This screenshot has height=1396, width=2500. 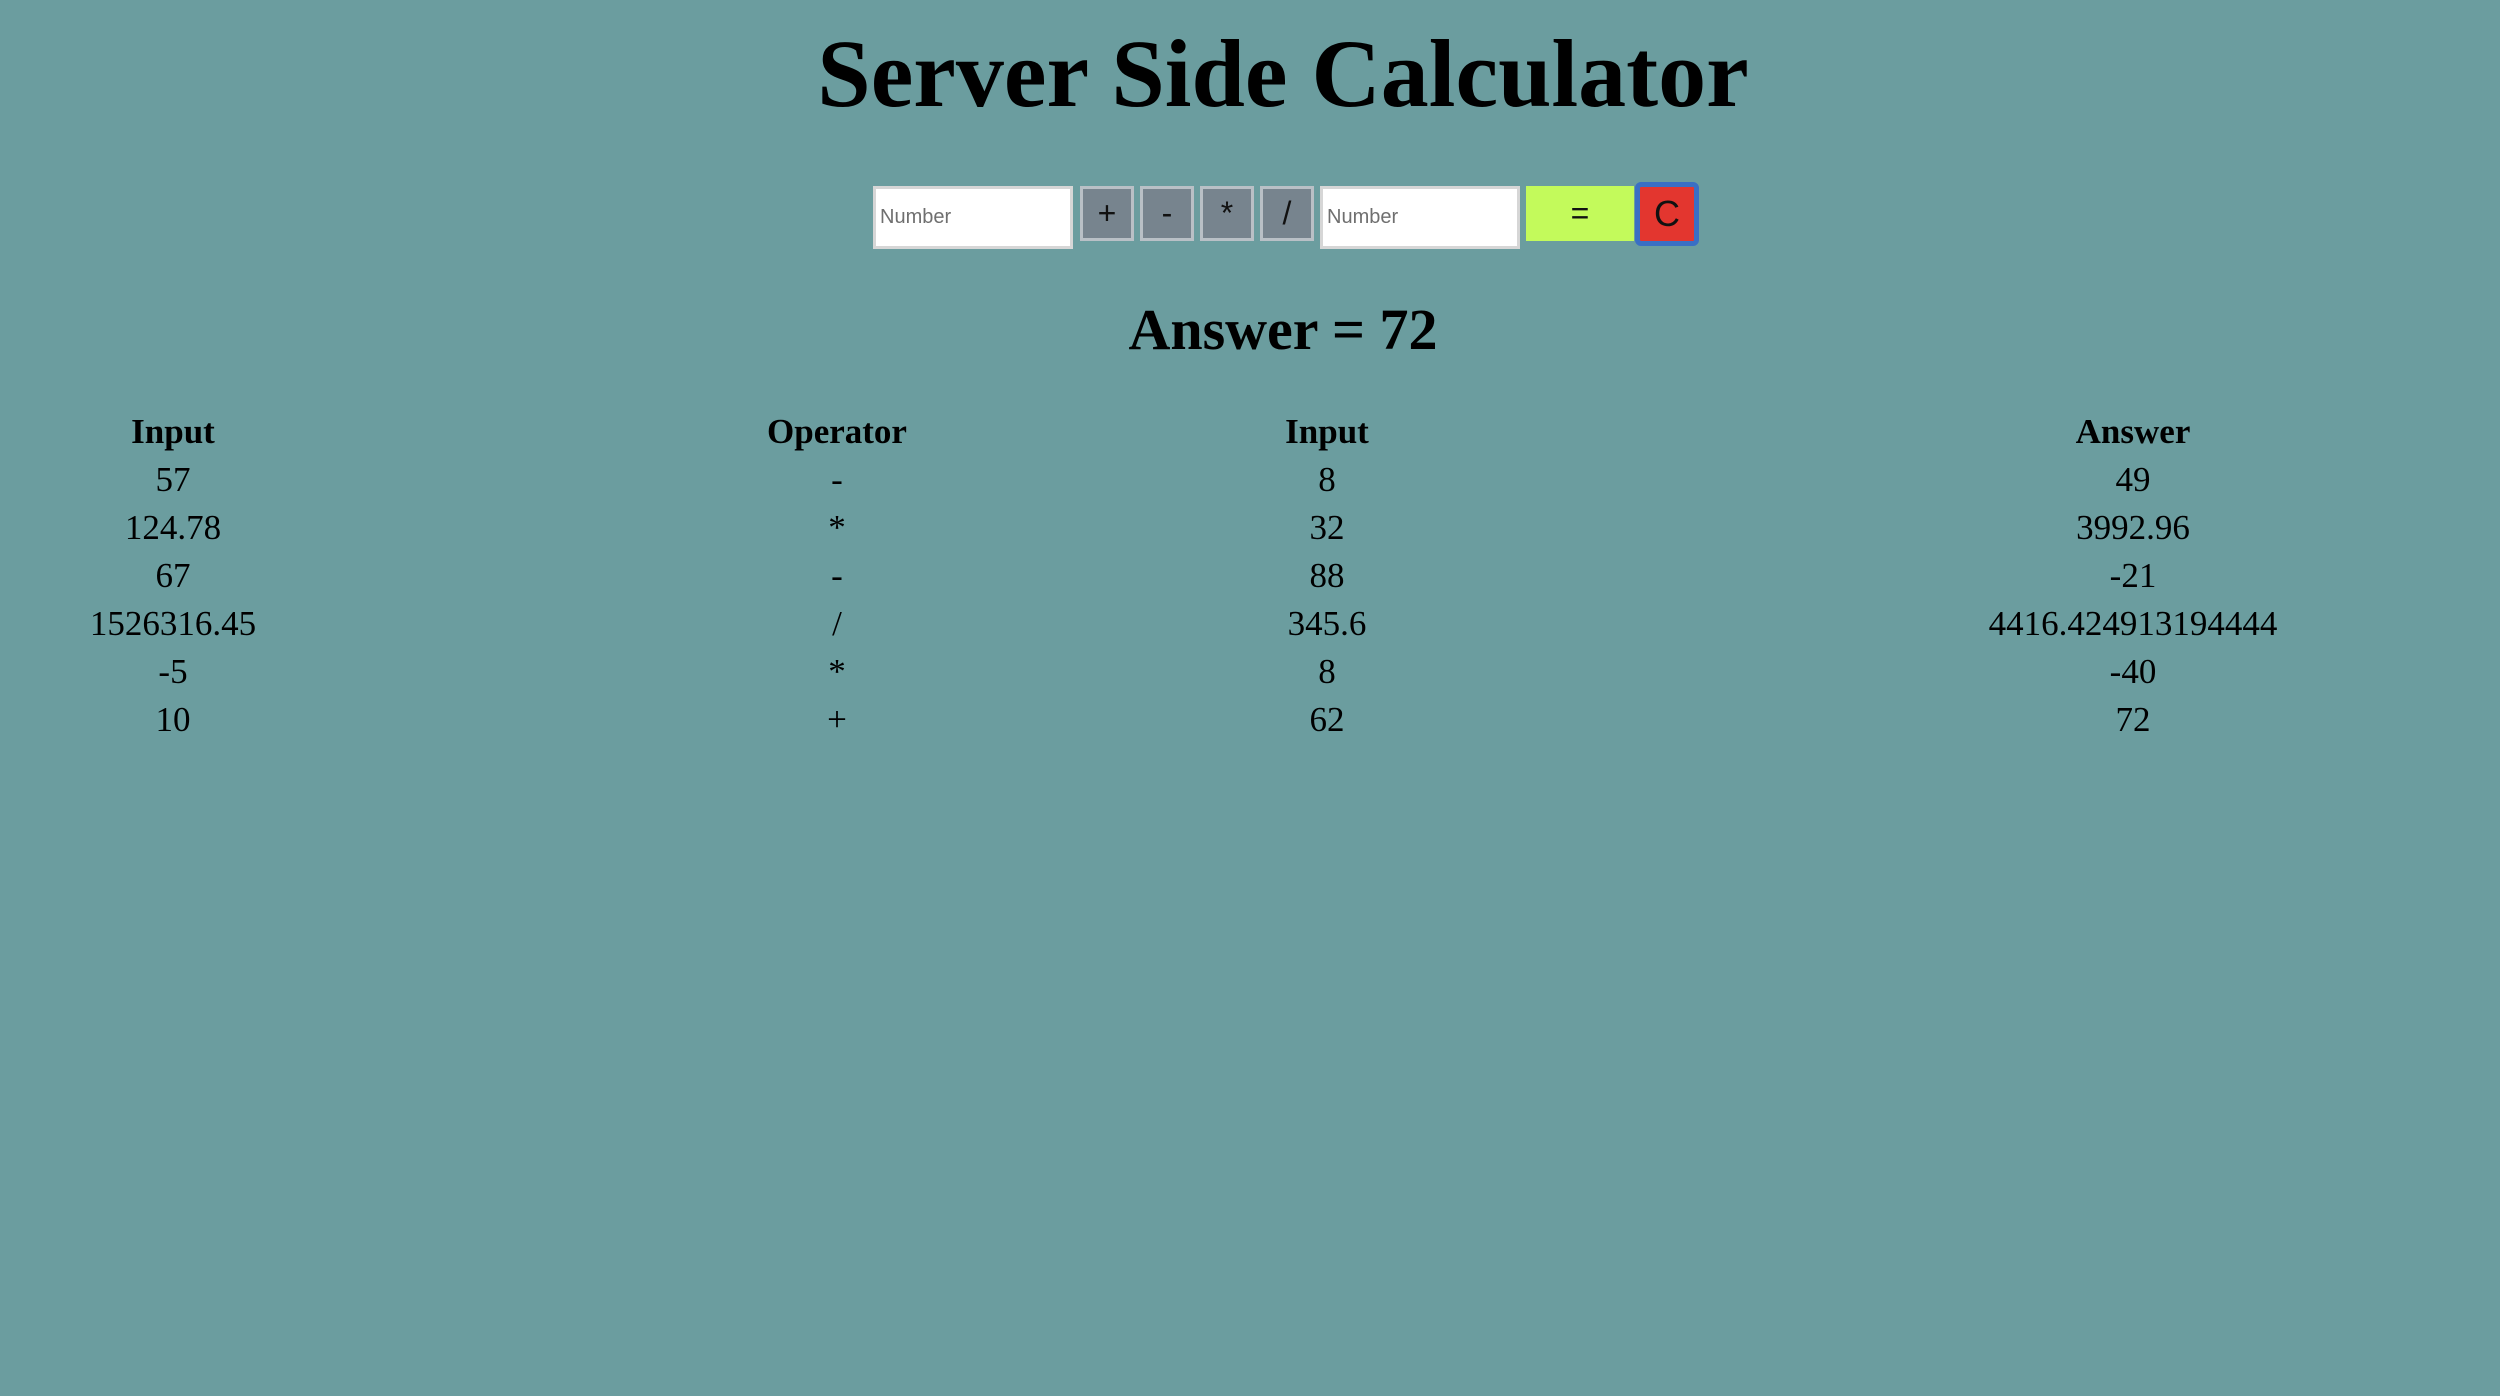 I want to click on row-input-second: 345.6, so click(x=1327, y=623).